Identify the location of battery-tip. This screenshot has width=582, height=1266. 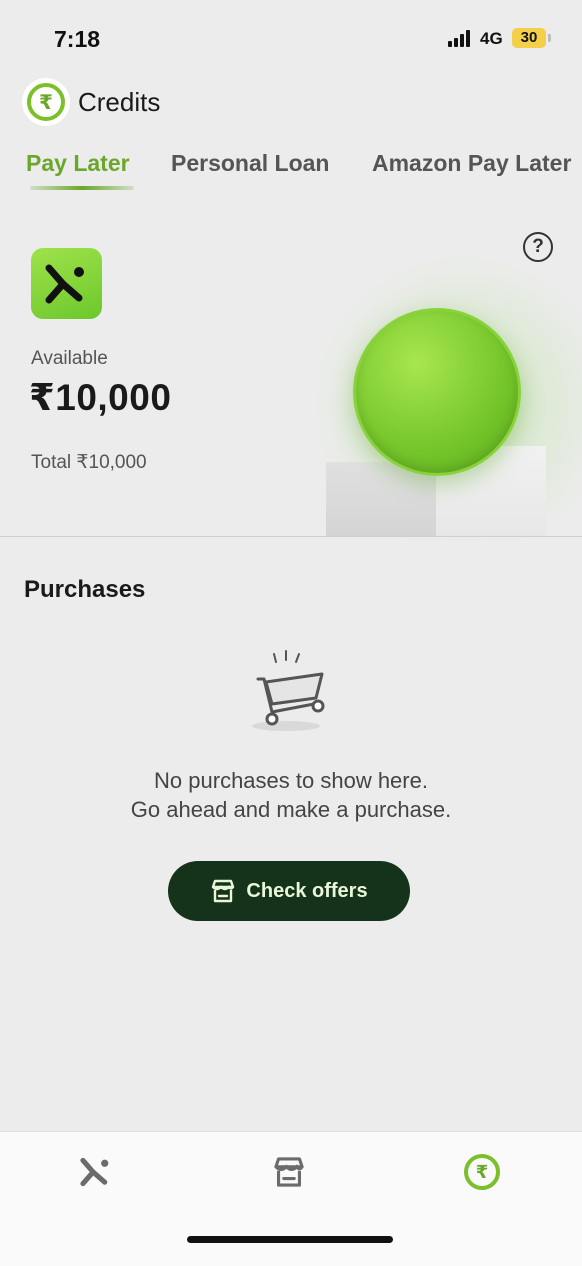
(549, 38).